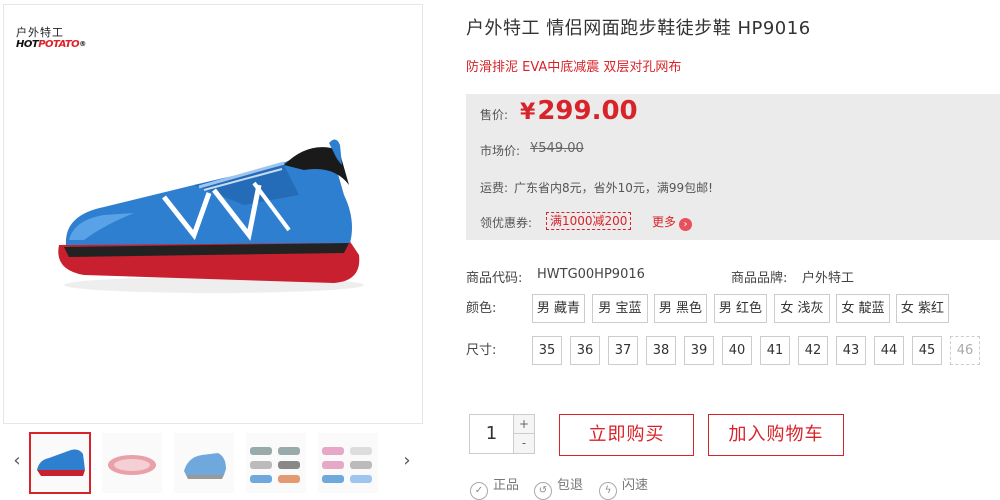 This screenshot has height=500, width=1000. I want to click on size-option: 40, so click(737, 350).